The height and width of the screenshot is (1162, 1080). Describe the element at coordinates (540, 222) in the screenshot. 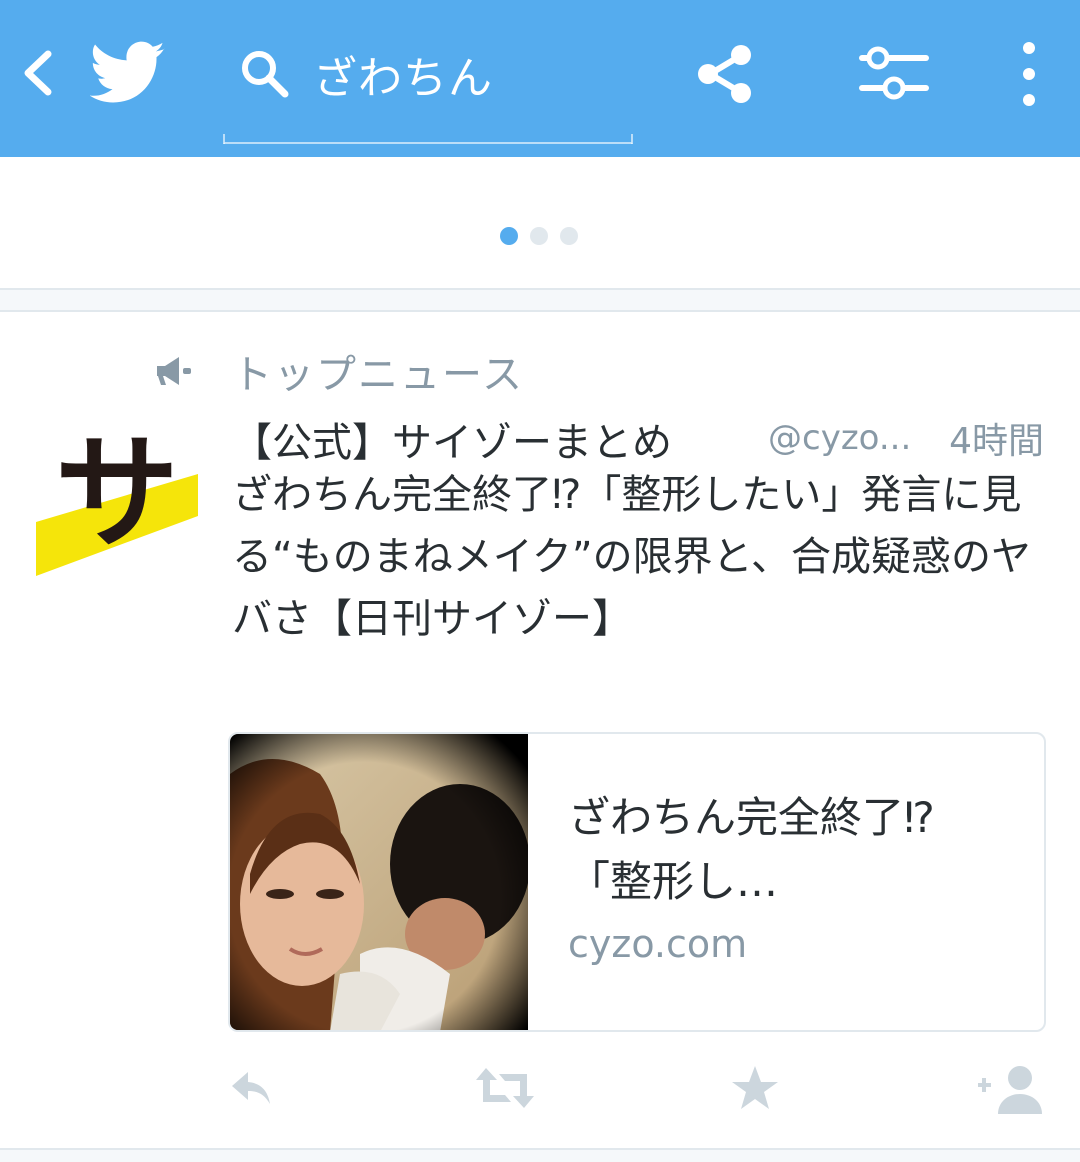

I see `carousel` at that location.